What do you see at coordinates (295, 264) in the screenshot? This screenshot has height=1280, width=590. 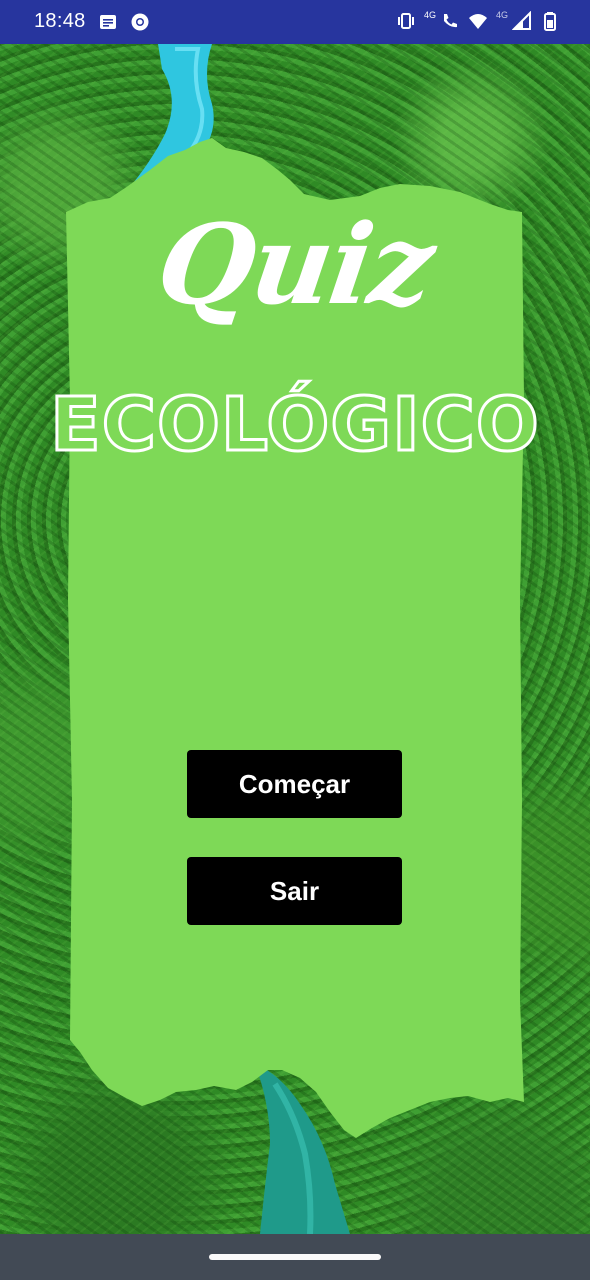 I see `quiz-title: Quiz` at bounding box center [295, 264].